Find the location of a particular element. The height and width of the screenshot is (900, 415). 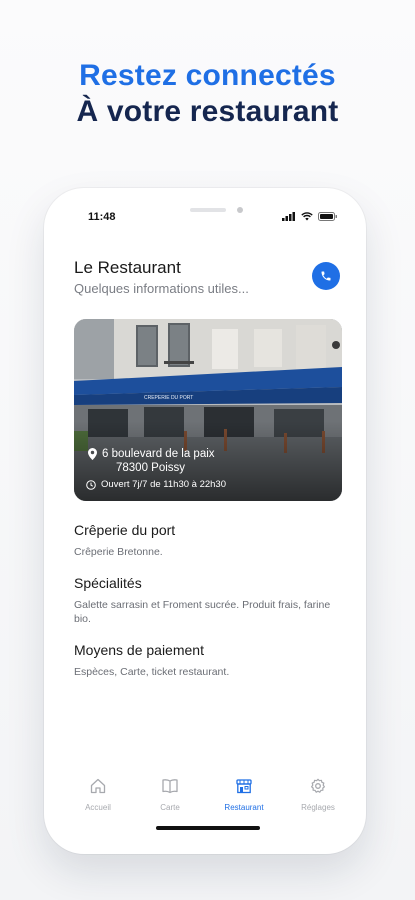

book-icon is located at coordinates (170, 786).